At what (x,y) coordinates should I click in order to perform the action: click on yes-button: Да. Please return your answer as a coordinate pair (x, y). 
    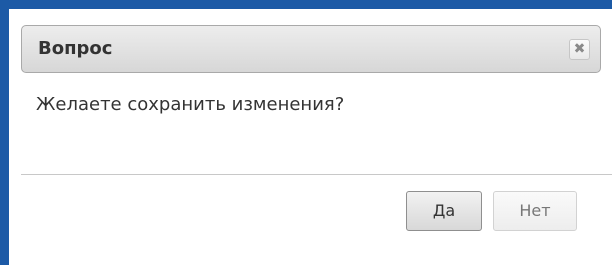
    Looking at the image, I should click on (444, 211).